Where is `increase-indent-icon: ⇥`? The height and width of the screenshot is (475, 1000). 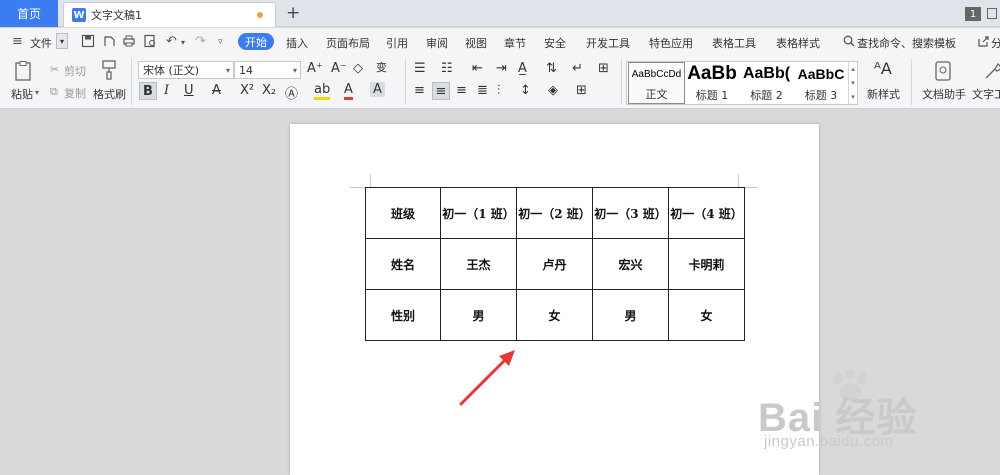
increase-indent-icon: ⇥ is located at coordinates (501, 68).